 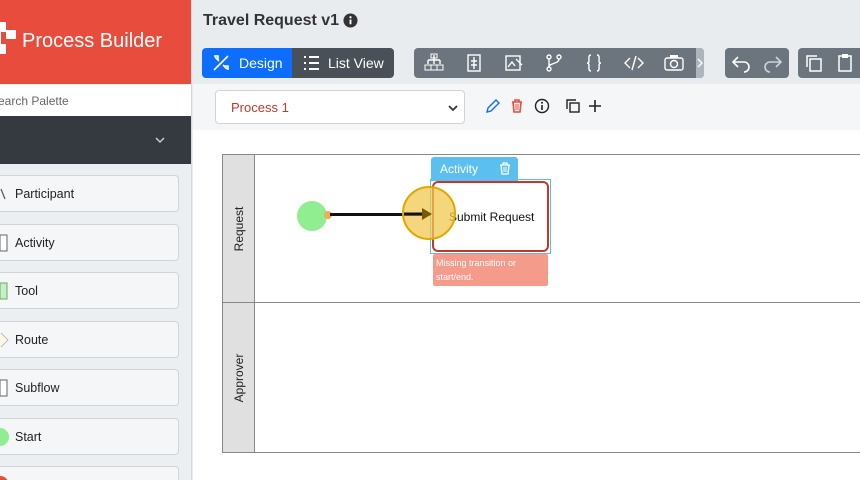 I want to click on diagram-tools-group, so click(x=559, y=63).